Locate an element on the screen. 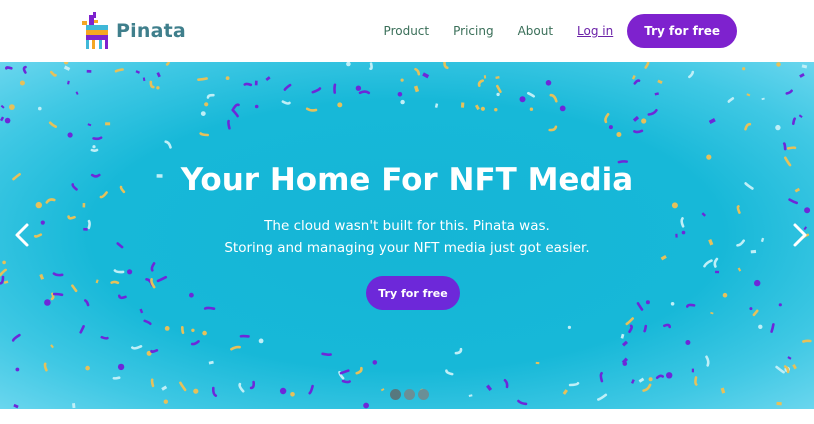 This screenshot has width=814, height=424. nav-about: About is located at coordinates (535, 31).